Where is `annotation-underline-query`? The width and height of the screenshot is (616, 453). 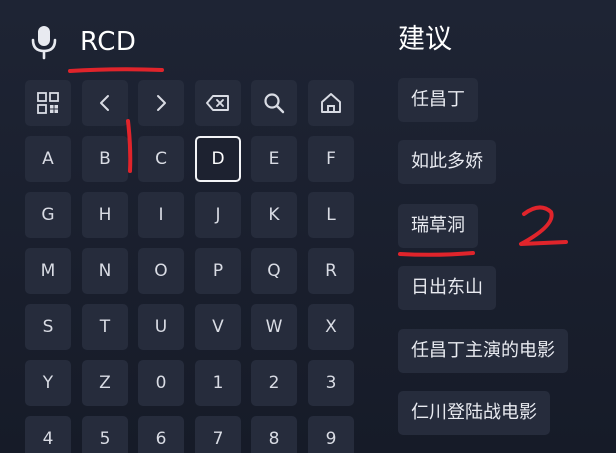 annotation-underline-query is located at coordinates (116, 70).